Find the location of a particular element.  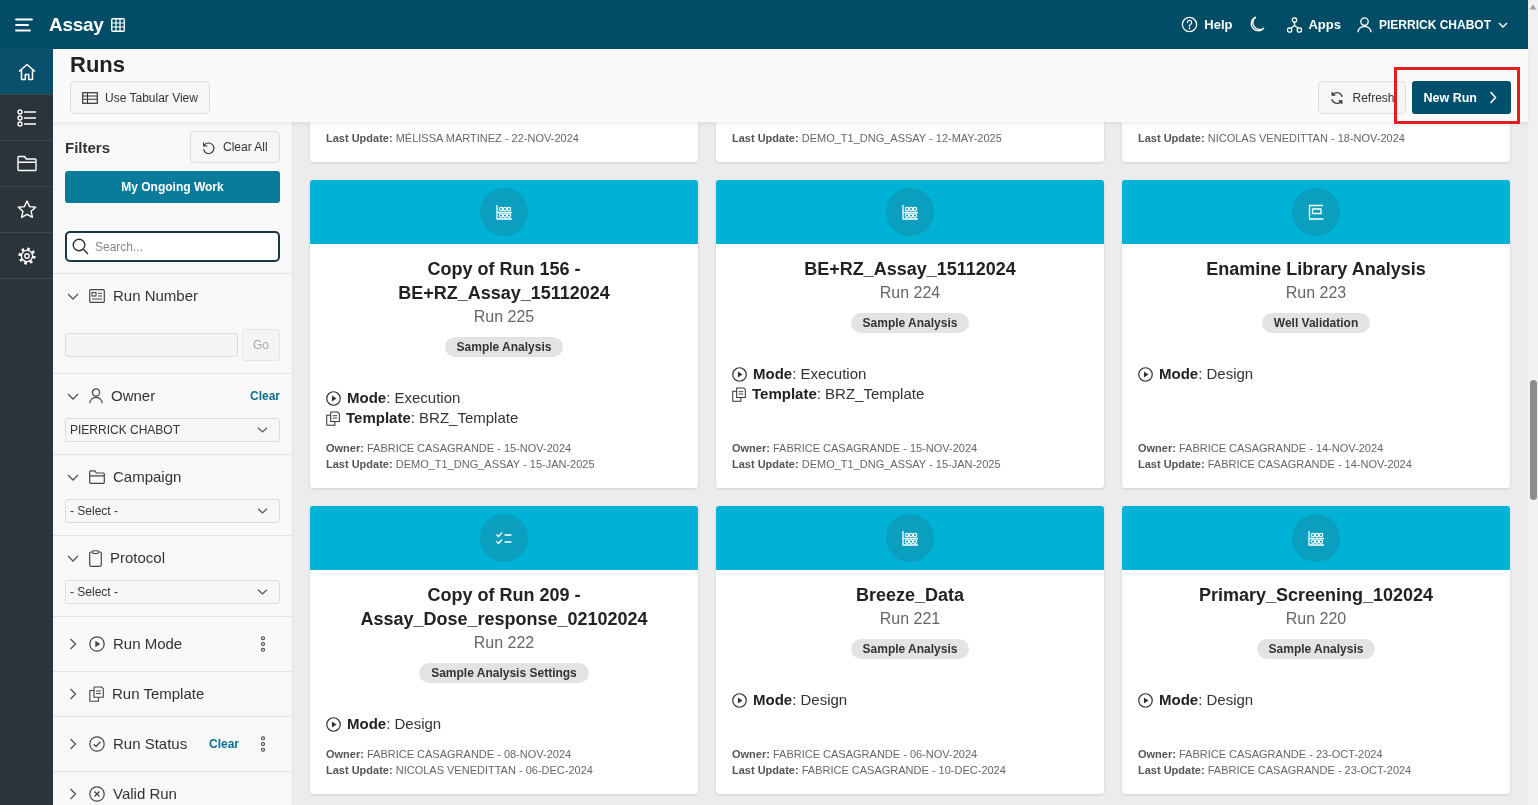

filter-section-title: Protocol is located at coordinates (138, 558).